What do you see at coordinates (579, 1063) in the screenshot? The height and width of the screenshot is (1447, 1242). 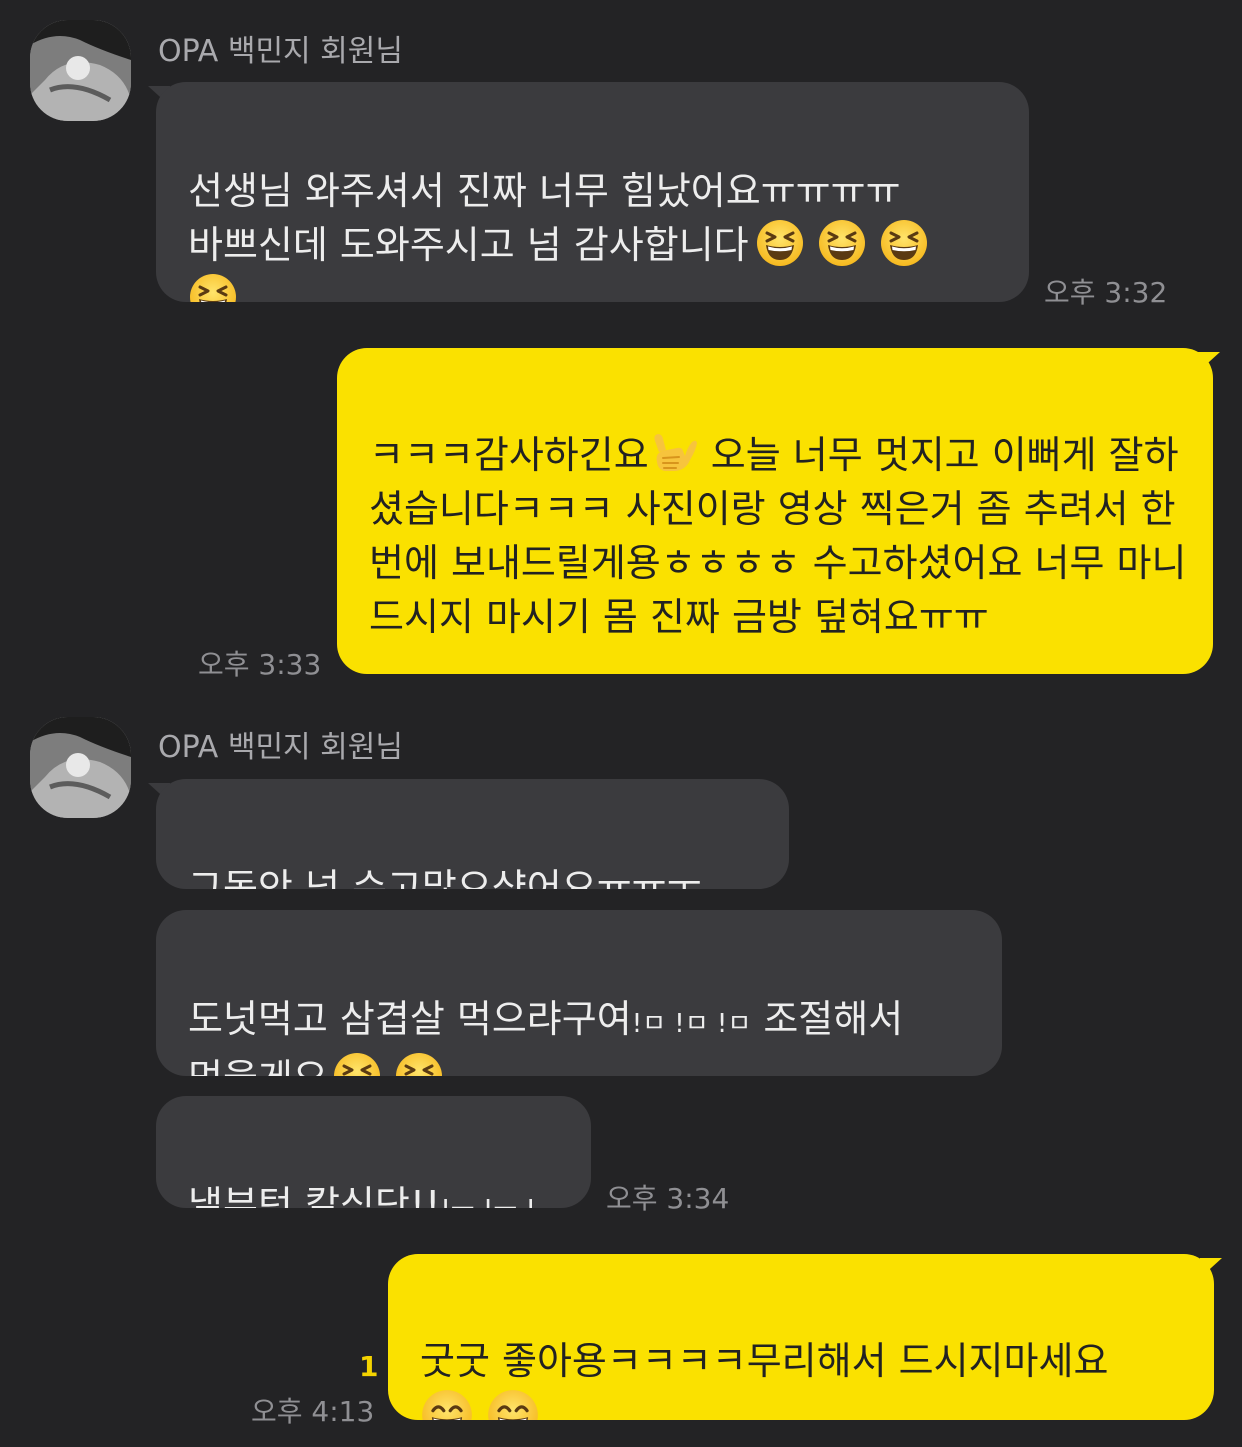 I see `message-line: 먹을게요` at bounding box center [579, 1063].